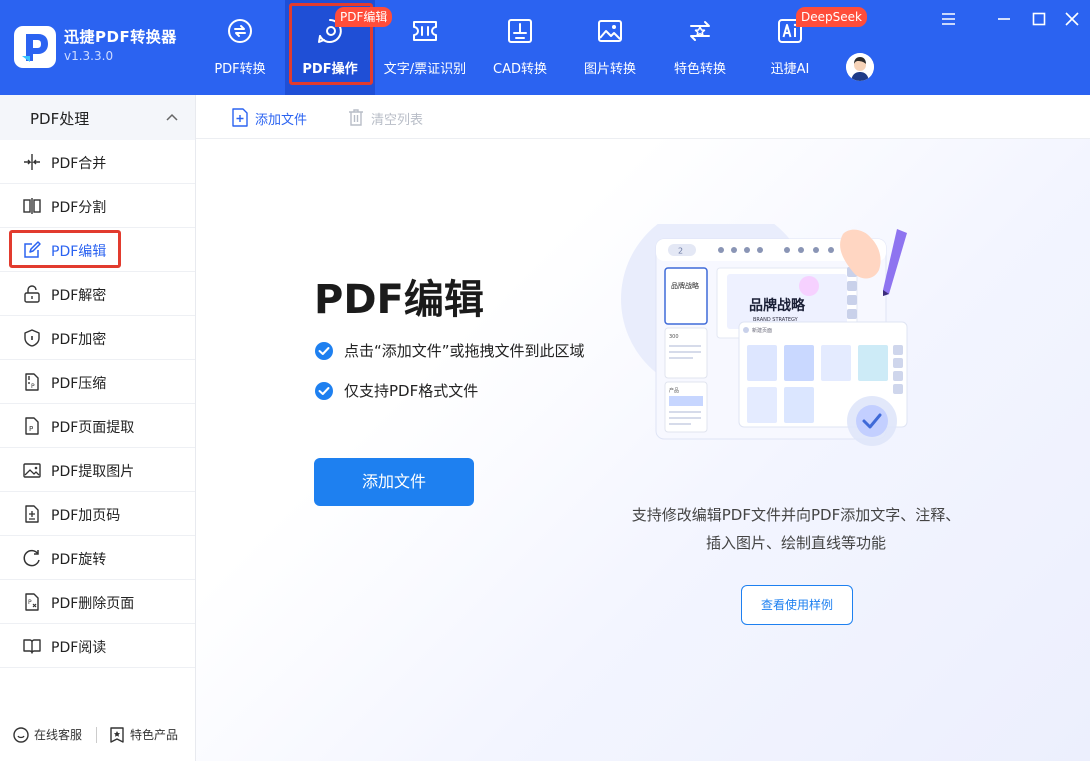  Describe the element at coordinates (1039, 19) in the screenshot. I see `maximize-icon` at that location.